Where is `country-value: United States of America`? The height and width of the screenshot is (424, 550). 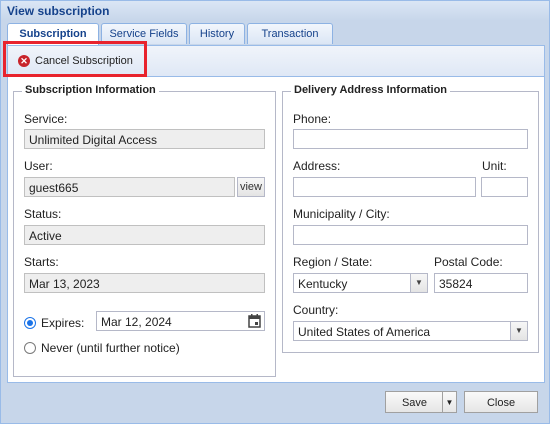 country-value: United States of America is located at coordinates (364, 332).